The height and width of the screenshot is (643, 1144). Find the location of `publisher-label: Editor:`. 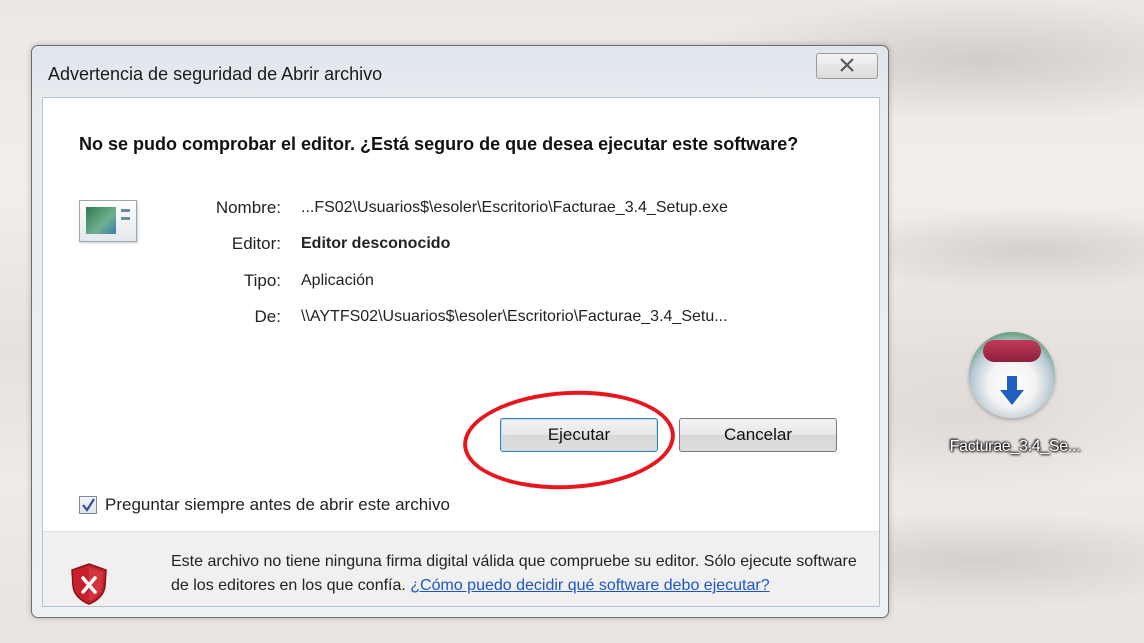

publisher-label: Editor: is located at coordinates (256, 243).